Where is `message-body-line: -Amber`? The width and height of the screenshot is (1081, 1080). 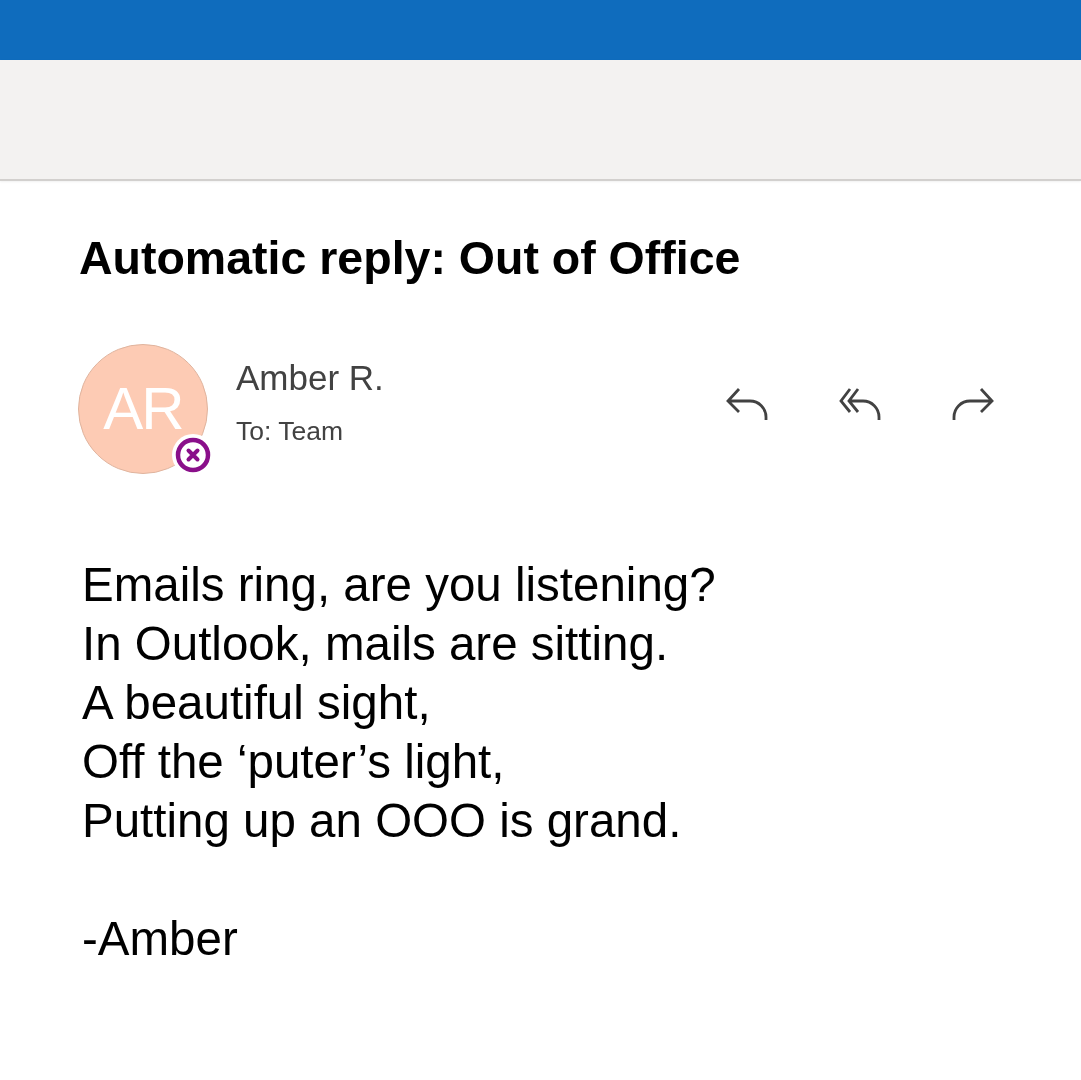 message-body-line: -Amber is located at coordinates (160, 939).